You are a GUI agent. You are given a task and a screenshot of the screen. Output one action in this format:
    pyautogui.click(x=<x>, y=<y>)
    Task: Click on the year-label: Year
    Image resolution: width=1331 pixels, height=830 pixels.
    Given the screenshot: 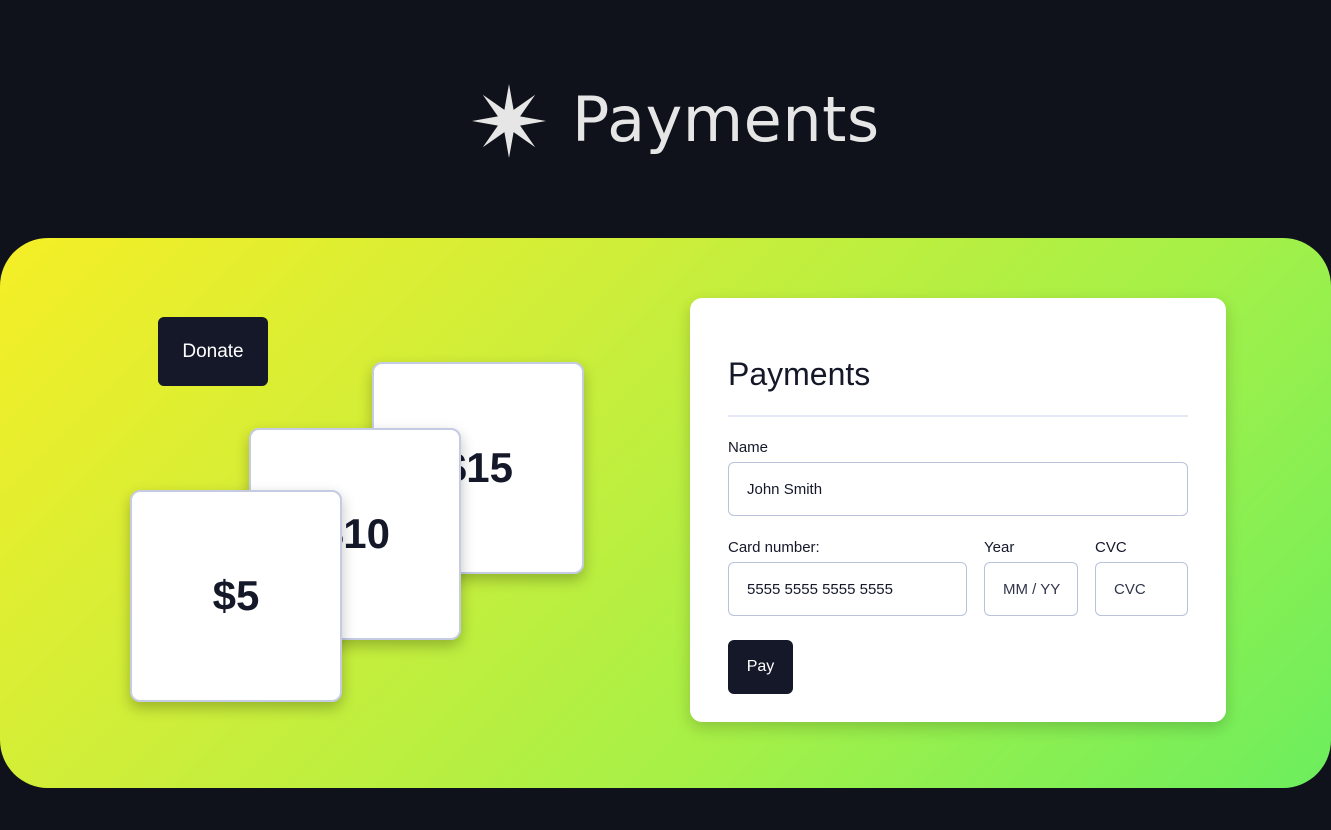 What is the action you would take?
    pyautogui.click(x=999, y=547)
    